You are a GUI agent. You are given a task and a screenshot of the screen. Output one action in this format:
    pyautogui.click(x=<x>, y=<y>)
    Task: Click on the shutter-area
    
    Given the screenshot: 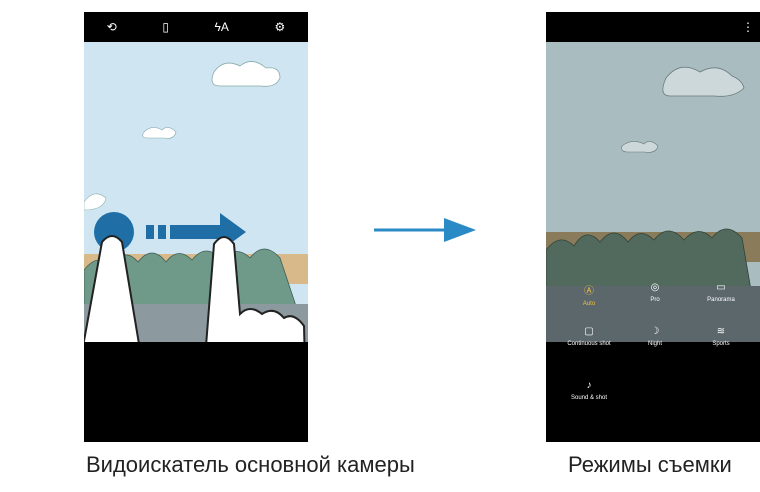 What is the action you would take?
    pyautogui.click(x=196, y=392)
    